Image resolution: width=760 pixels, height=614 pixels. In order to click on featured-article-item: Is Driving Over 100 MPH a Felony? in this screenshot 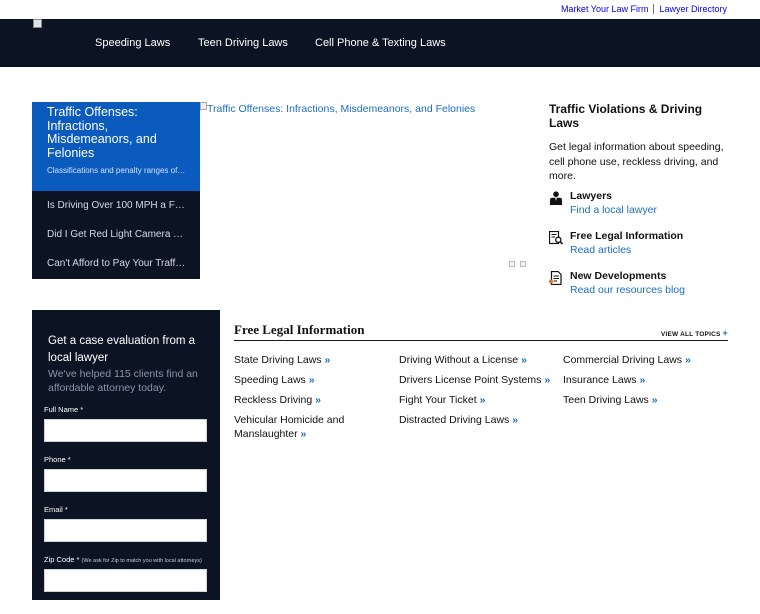, I will do `click(116, 205)`.